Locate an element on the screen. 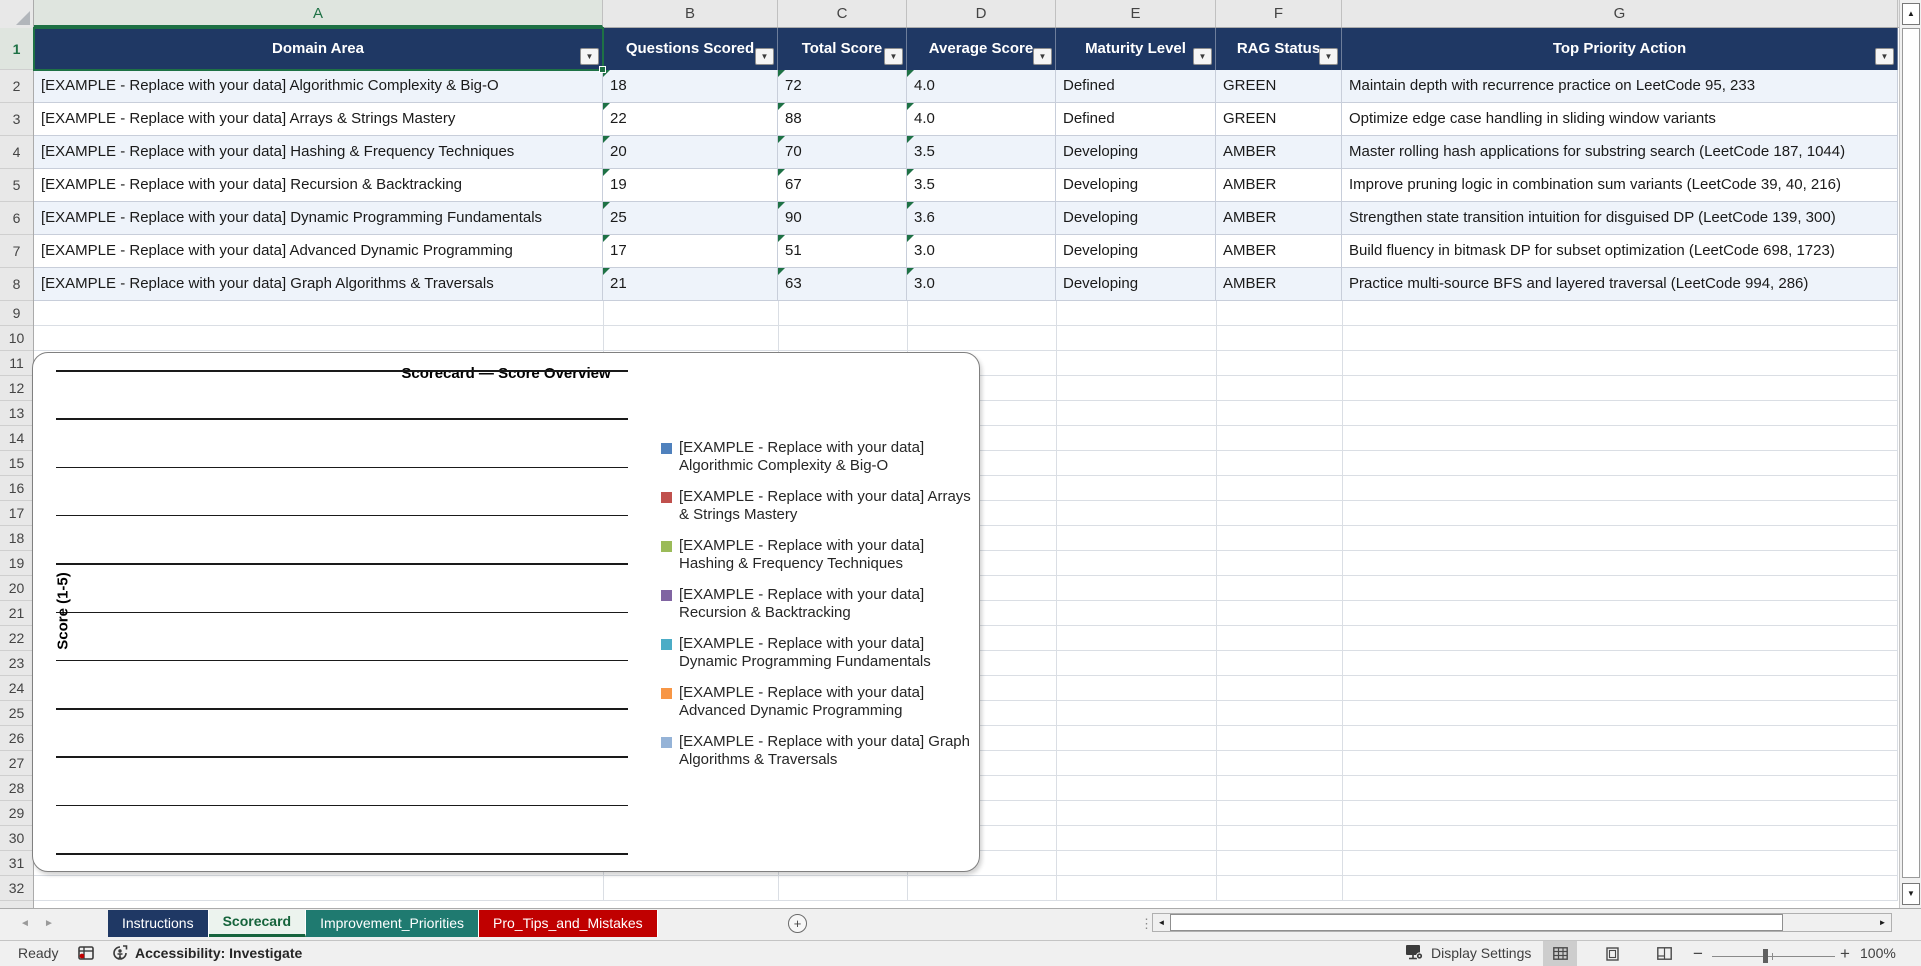  row-header-12: 12 is located at coordinates (16, 388).